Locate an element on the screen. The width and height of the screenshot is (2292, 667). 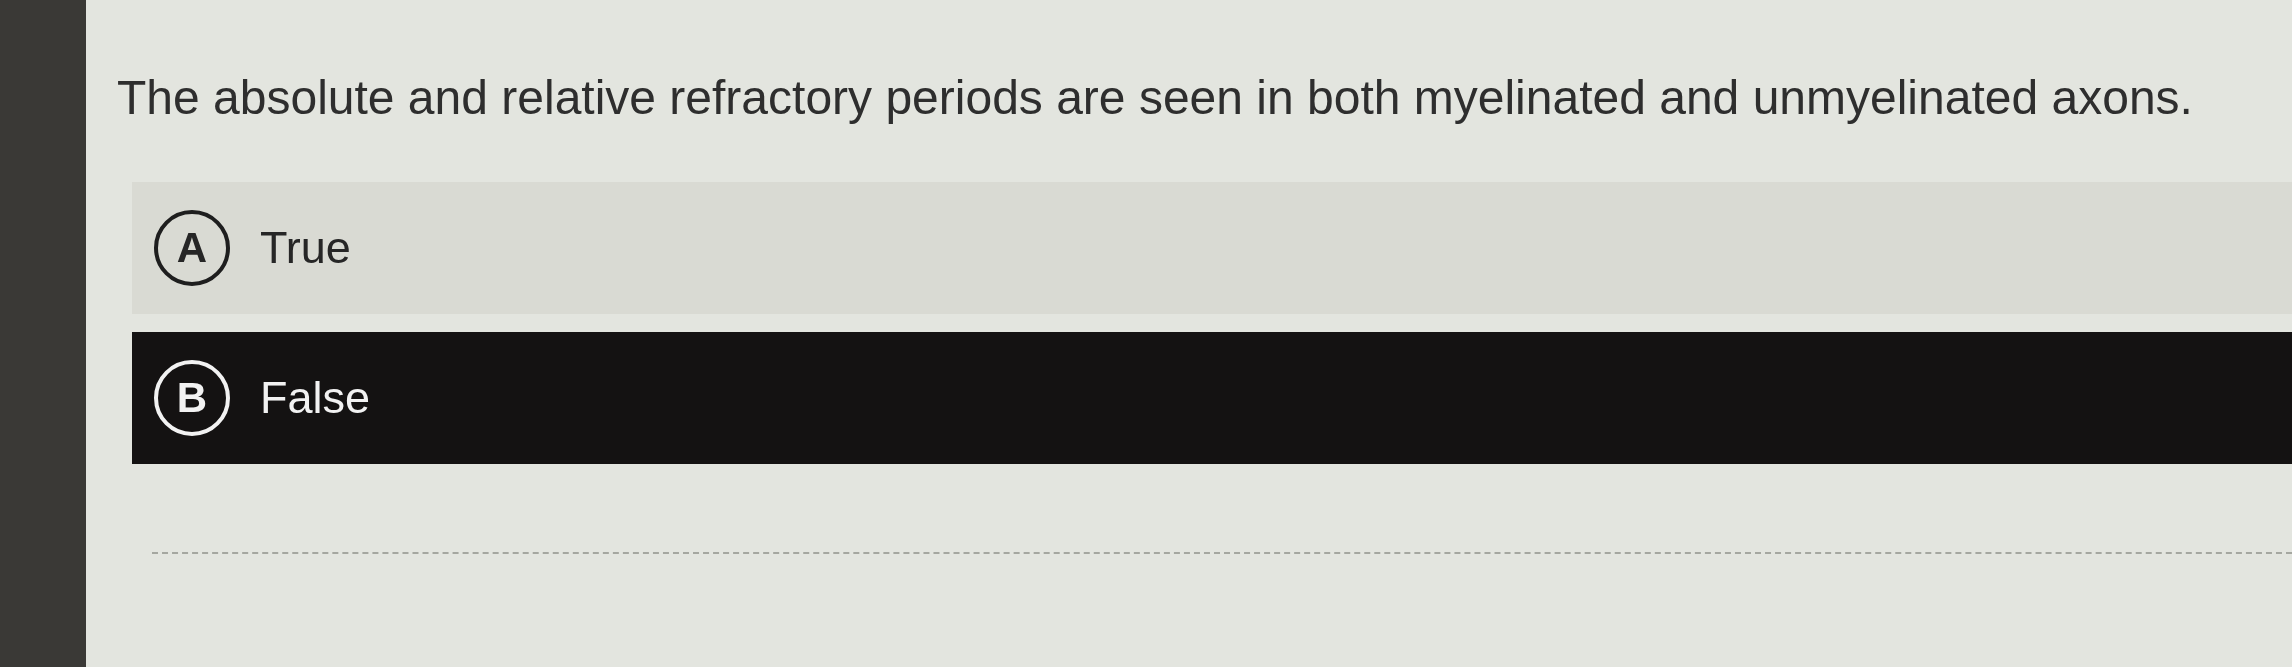
option-letter: A is located at coordinates (192, 248).